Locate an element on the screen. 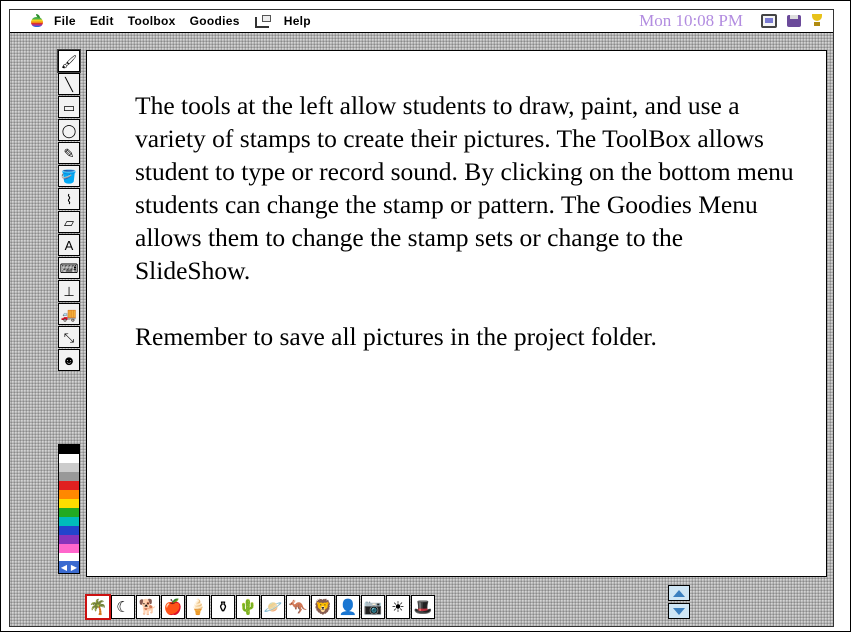  stamp-scroll-control is located at coordinates (679, 602).